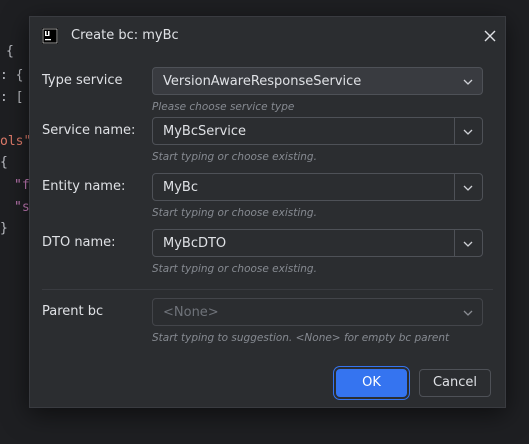  What do you see at coordinates (317, 187) in the screenshot?
I see `entity-name-combo: MyBc` at bounding box center [317, 187].